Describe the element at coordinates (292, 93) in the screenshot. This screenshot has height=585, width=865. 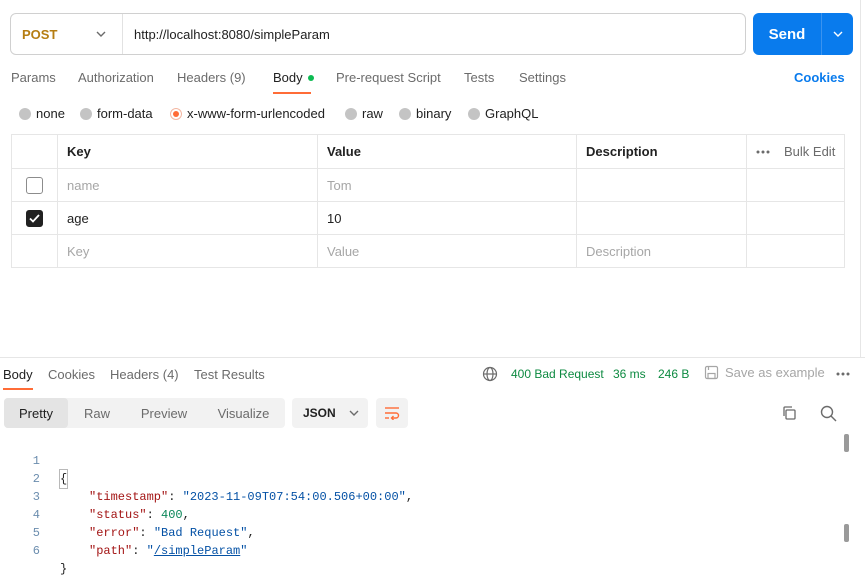
I see `active-tab-underline` at that location.